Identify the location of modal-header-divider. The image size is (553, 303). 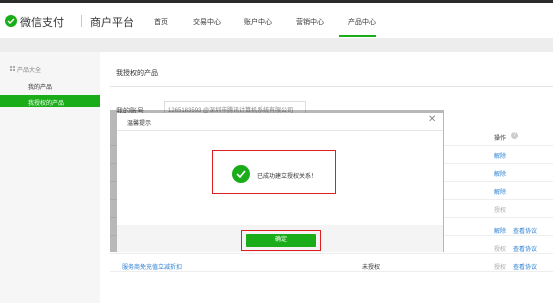
(280, 130).